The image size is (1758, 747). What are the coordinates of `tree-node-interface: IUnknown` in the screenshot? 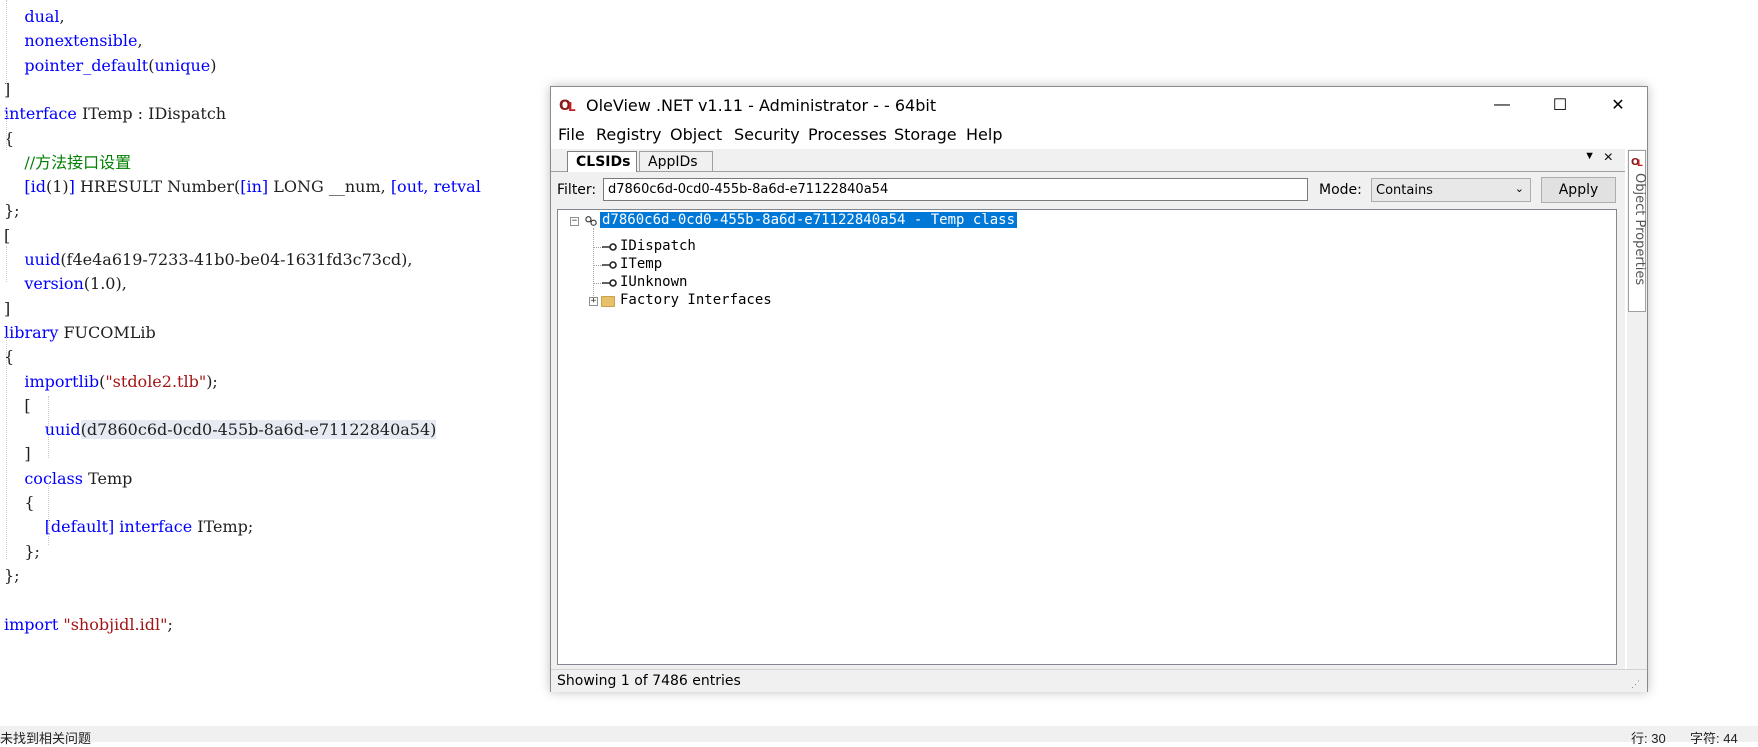 It's located at (653, 282).